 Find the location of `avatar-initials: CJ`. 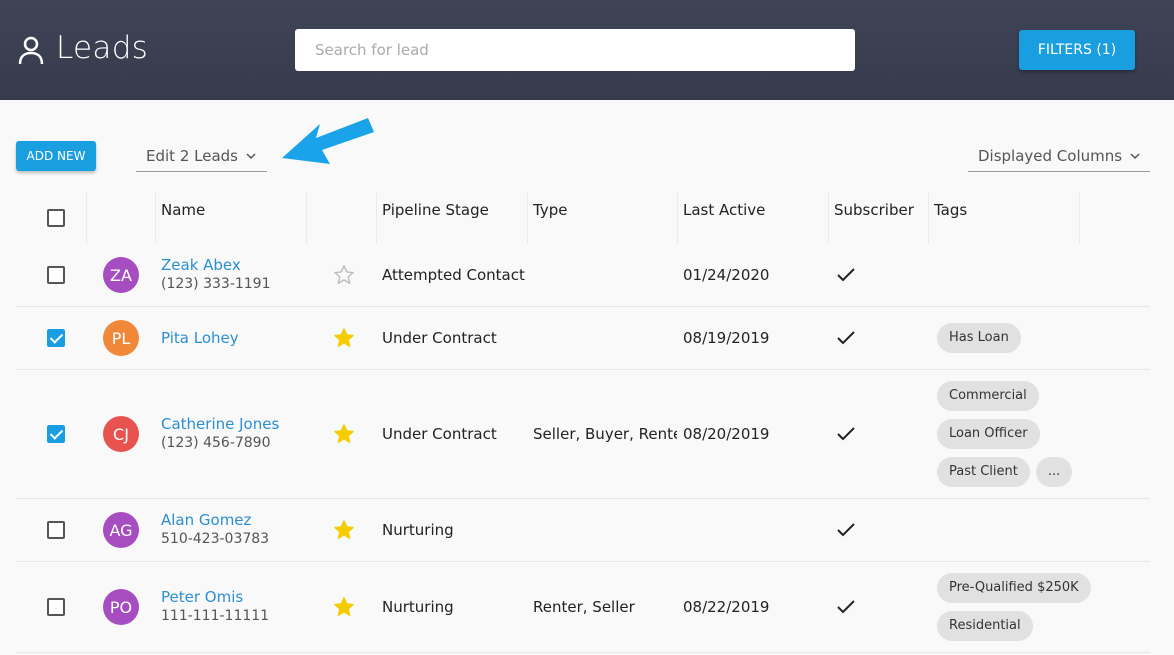

avatar-initials: CJ is located at coordinates (121, 434).